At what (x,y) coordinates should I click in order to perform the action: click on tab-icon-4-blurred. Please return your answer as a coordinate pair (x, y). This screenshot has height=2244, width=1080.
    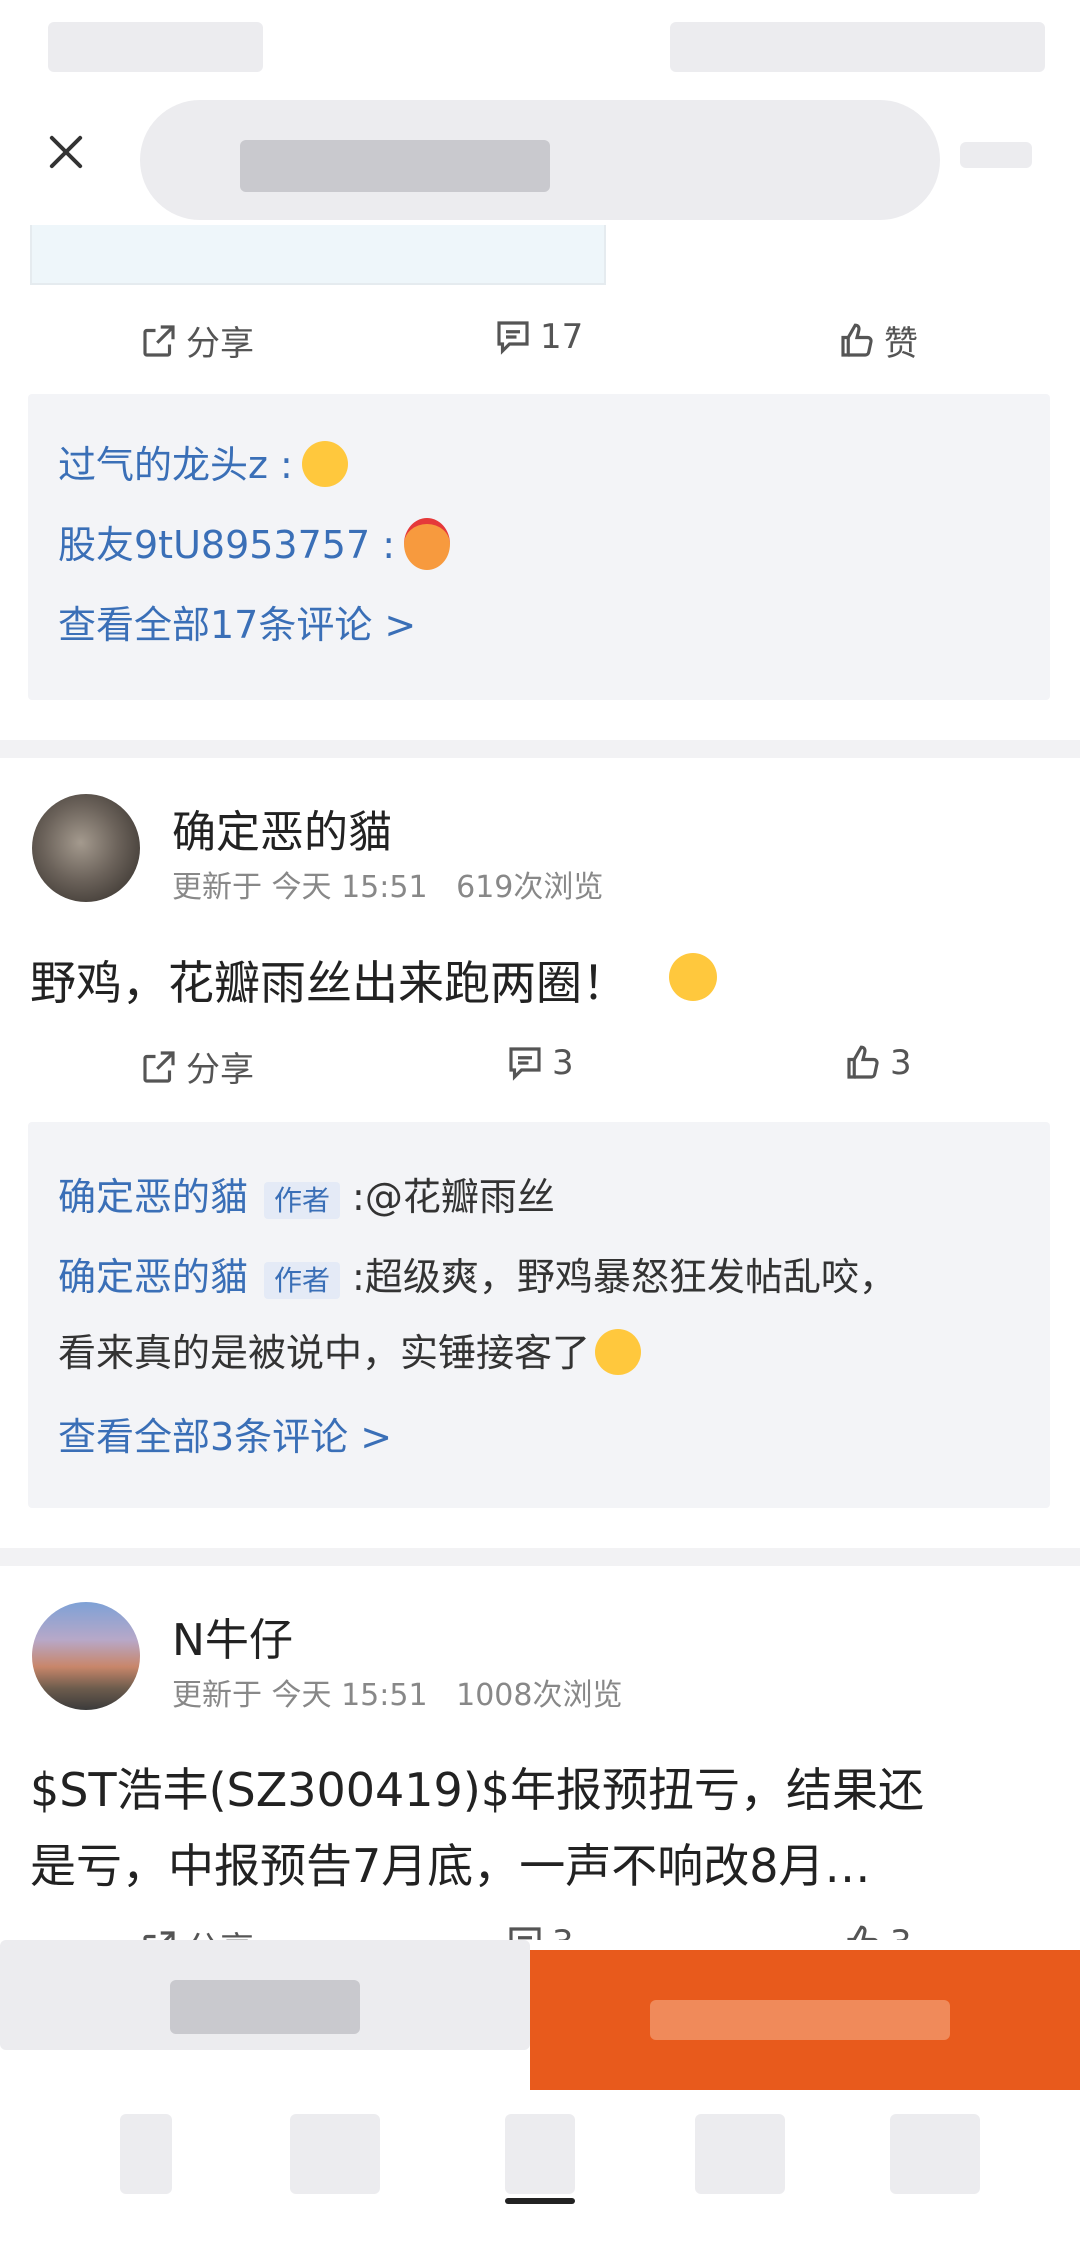
    Looking at the image, I should click on (740, 2154).